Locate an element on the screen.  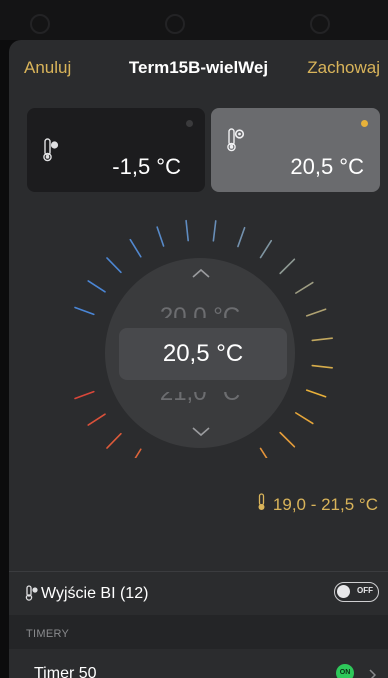
save-button: Zachowaj is located at coordinates (343, 68).